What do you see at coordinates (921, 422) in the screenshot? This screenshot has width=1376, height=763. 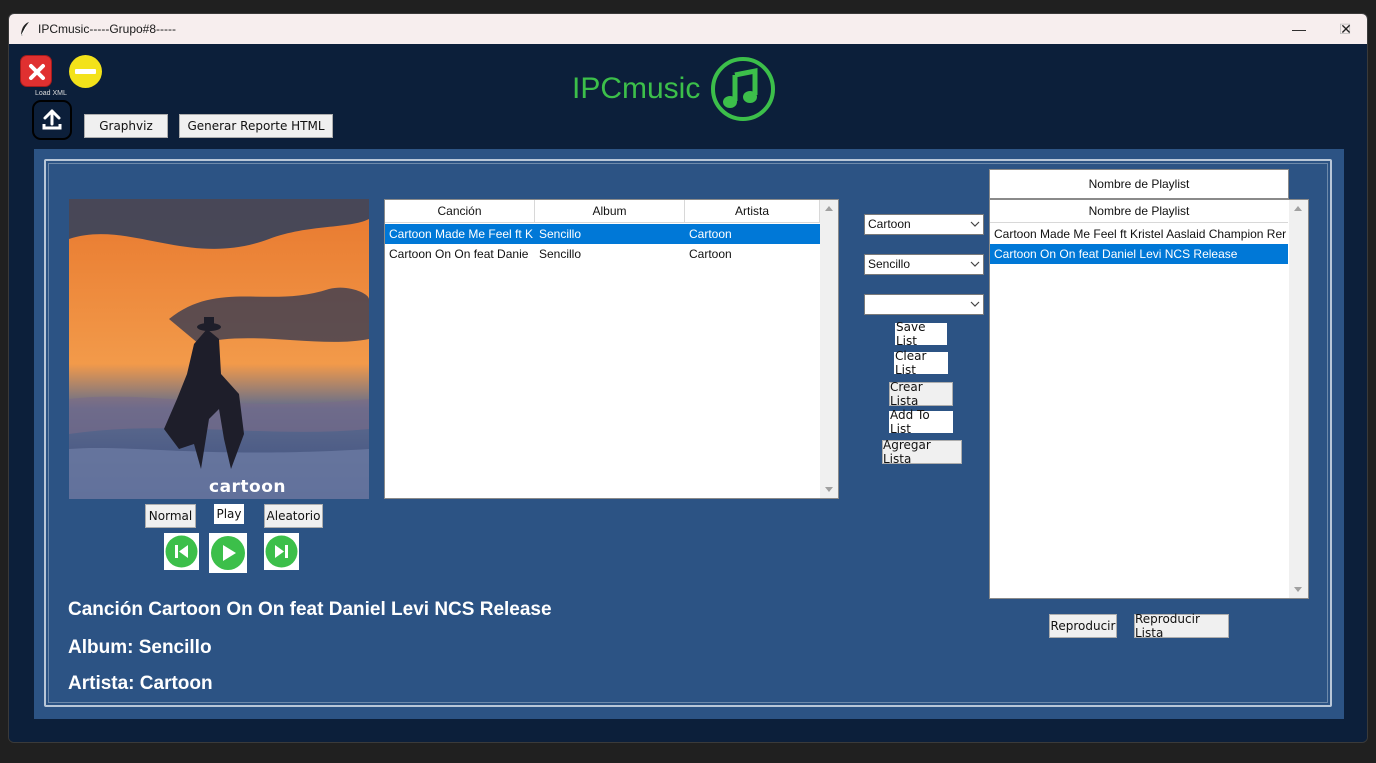 I see `add-to-list-button: Add To List` at bounding box center [921, 422].